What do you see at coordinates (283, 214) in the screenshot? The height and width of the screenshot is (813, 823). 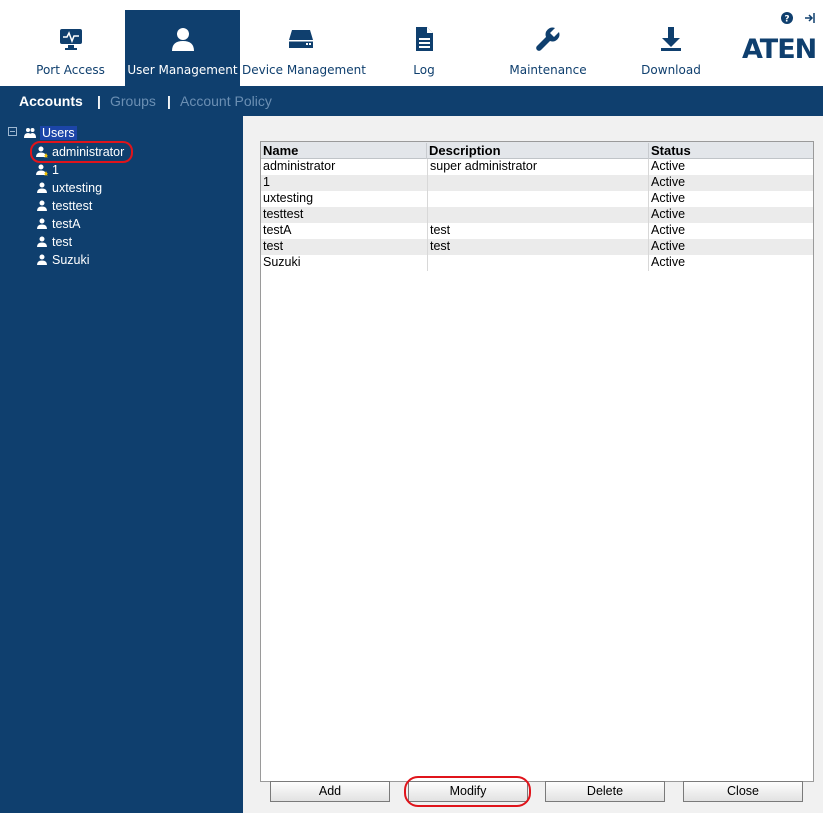 I see `cell-name: testtest` at bounding box center [283, 214].